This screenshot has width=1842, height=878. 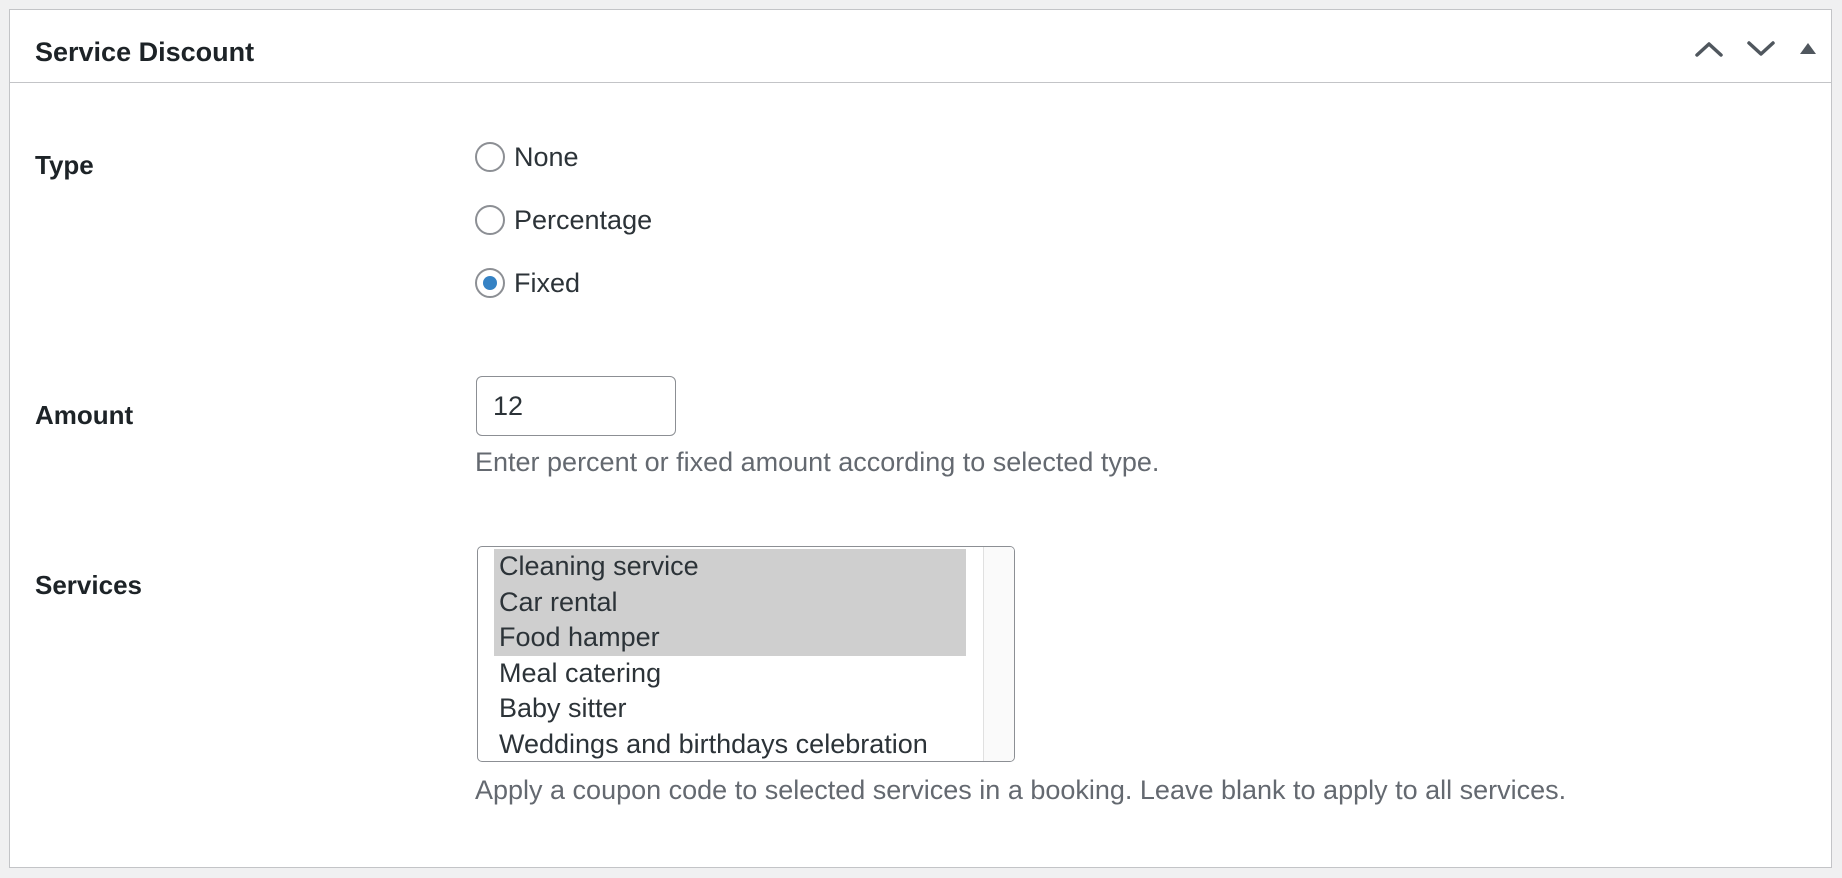 I want to click on services-label: Services, so click(x=88, y=585).